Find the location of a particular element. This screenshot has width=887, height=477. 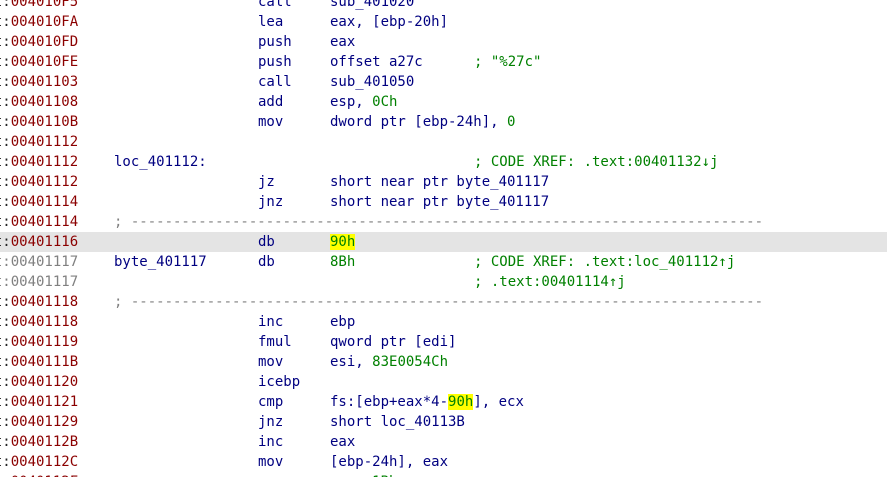

listing-line: ext:0040112F cmp eax, 1Bh is located at coordinates (443, 474).